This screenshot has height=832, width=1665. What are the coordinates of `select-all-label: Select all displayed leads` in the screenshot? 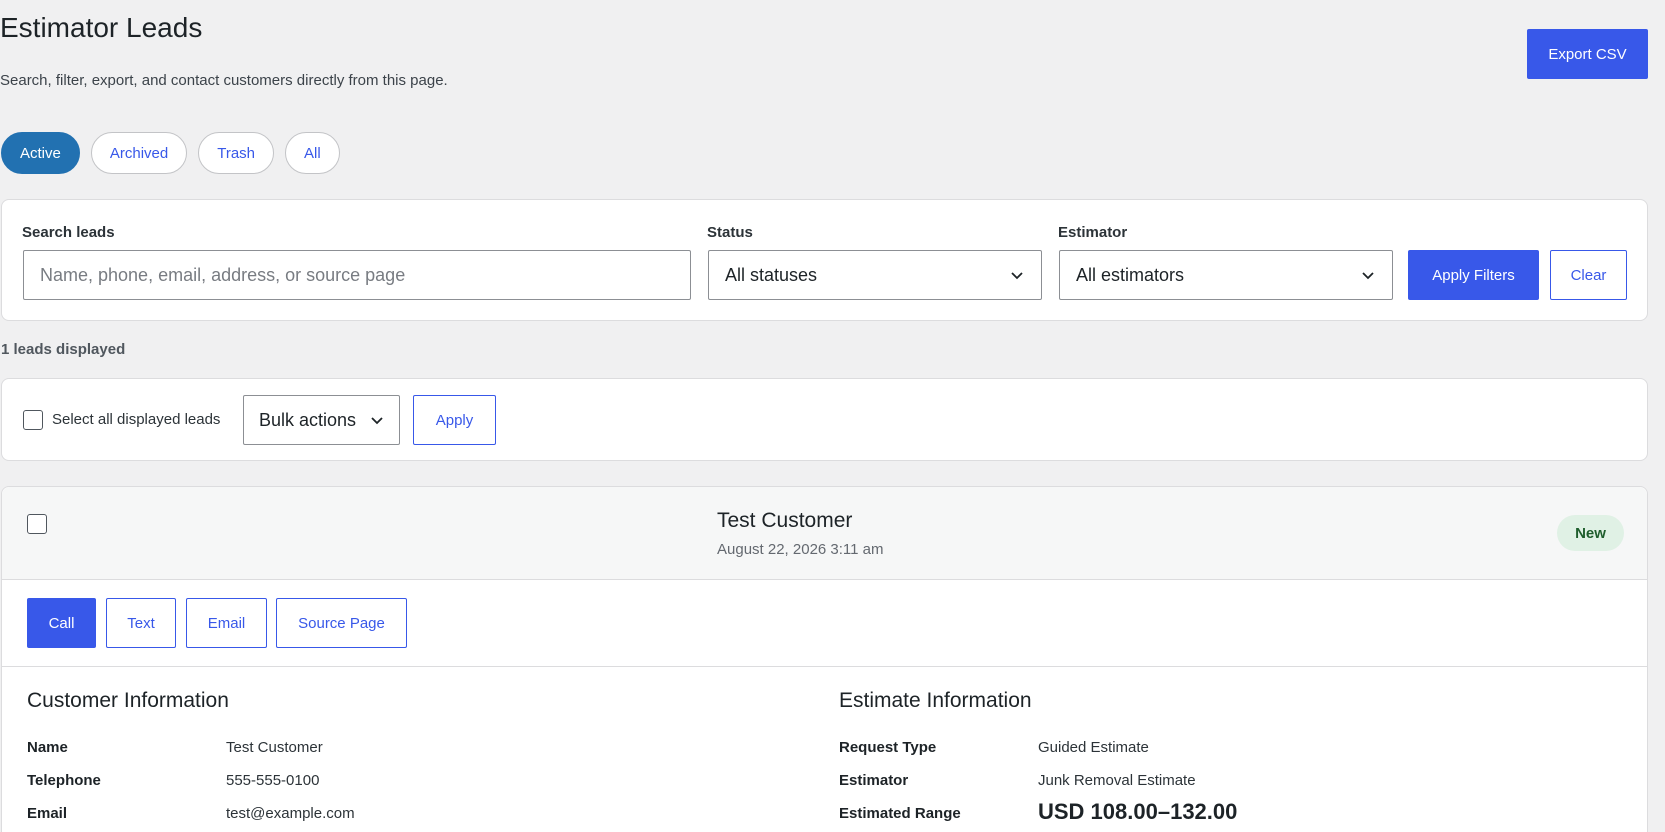 It's located at (136, 419).